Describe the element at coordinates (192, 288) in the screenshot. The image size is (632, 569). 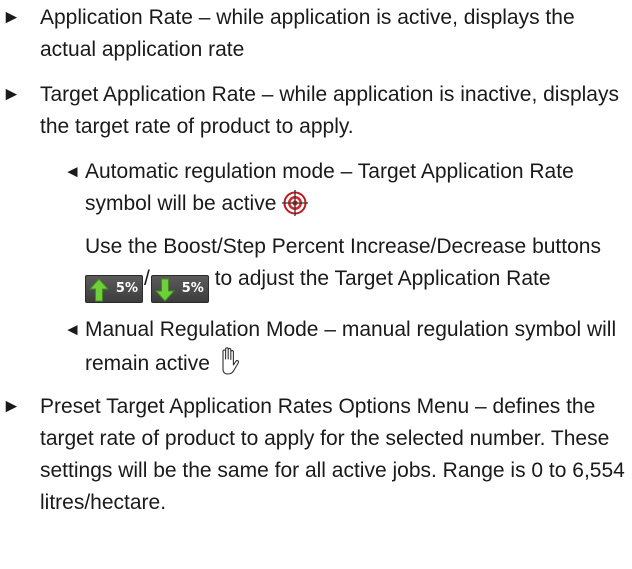
I see `decrease-label: 5%` at that location.